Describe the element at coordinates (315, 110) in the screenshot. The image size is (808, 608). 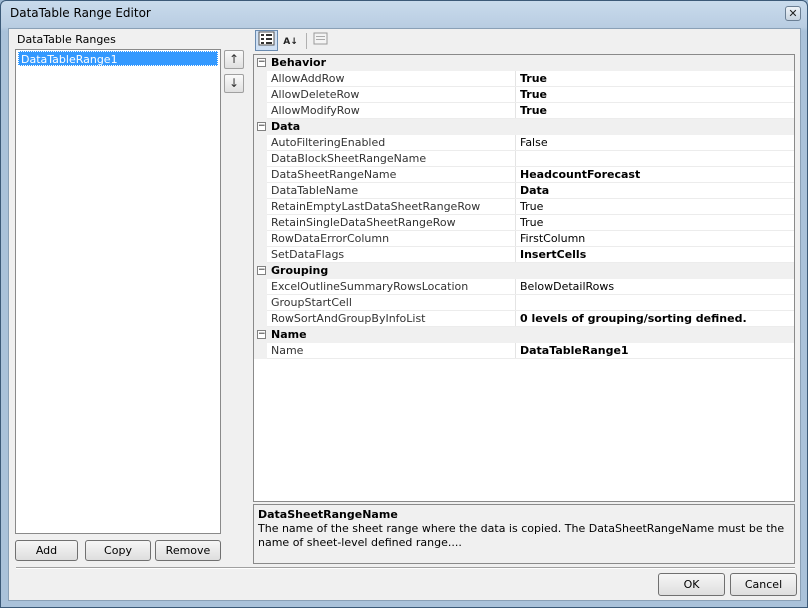
I see `property-name: AllowModifyRow` at that location.